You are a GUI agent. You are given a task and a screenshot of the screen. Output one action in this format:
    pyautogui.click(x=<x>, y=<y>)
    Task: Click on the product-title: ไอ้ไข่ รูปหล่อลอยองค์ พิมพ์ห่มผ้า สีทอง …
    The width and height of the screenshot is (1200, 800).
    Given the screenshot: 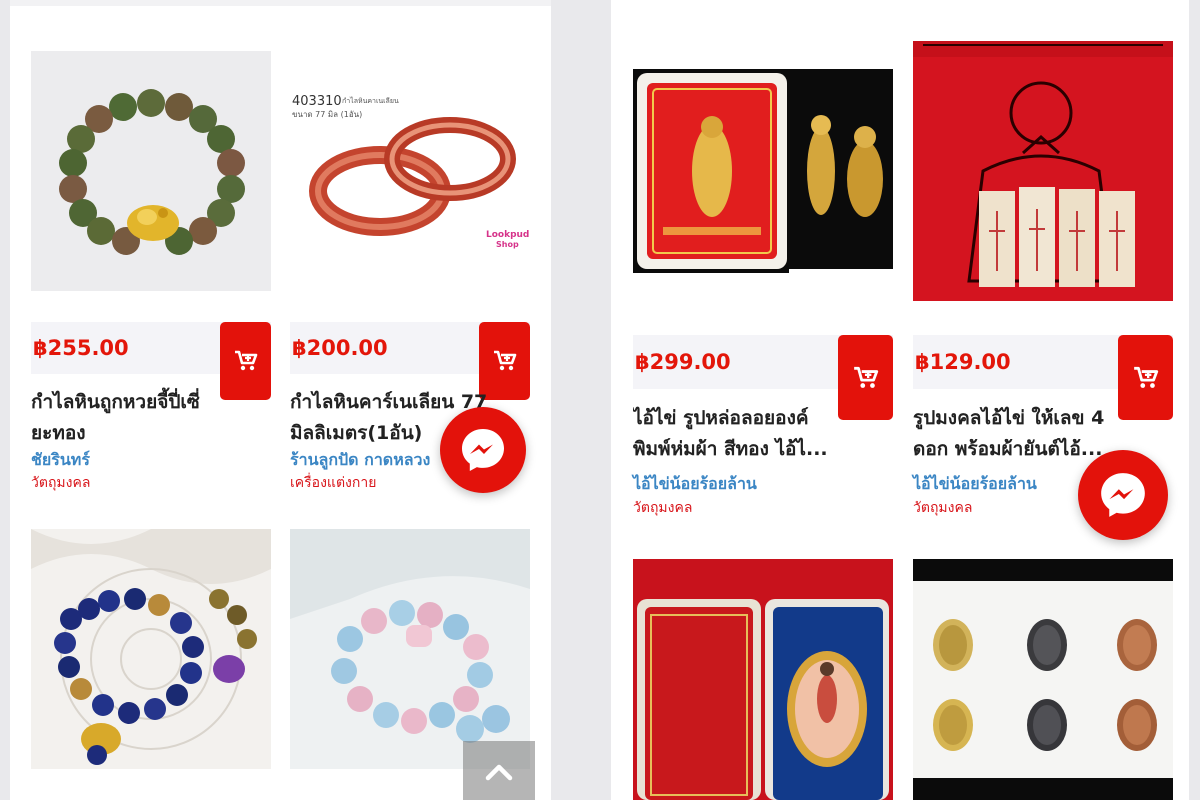 What is the action you would take?
    pyautogui.click(x=735, y=435)
    